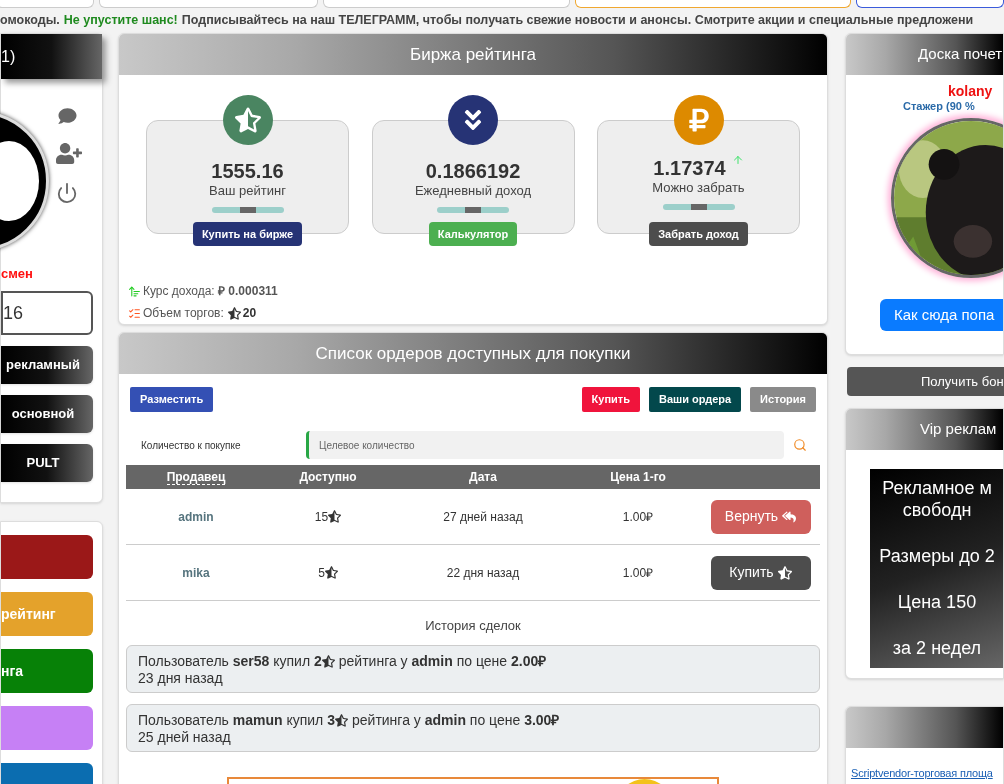  What do you see at coordinates (67, 116) in the screenshot?
I see `chat-icon` at bounding box center [67, 116].